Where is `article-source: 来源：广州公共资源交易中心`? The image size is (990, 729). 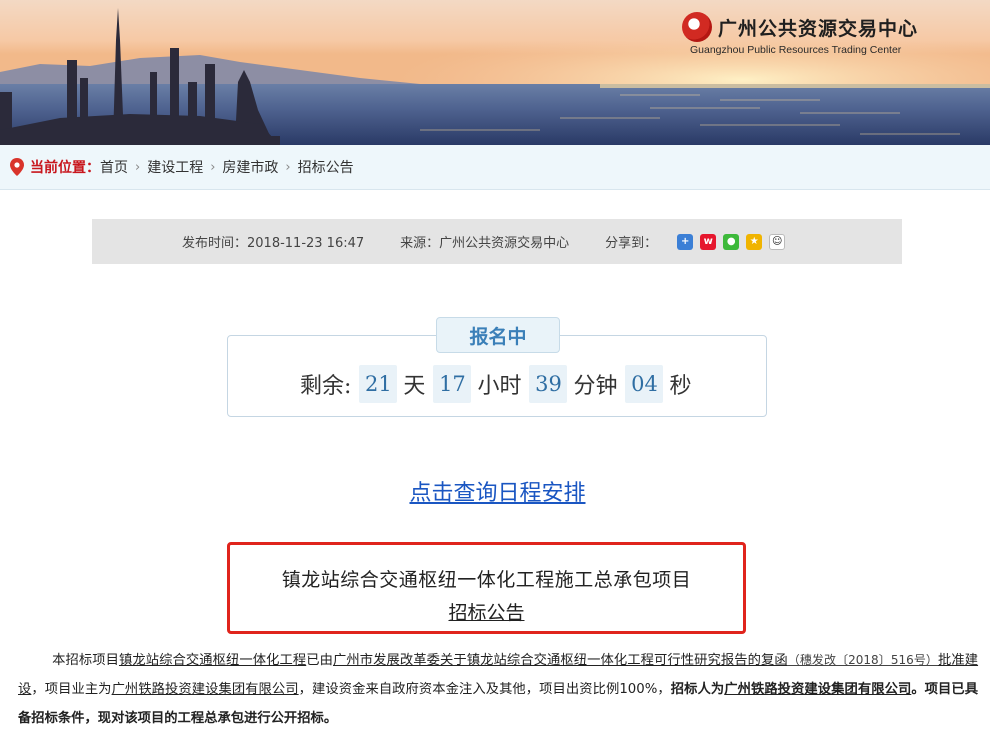 article-source: 来源：广州公共资源交易中心 is located at coordinates (485, 243).